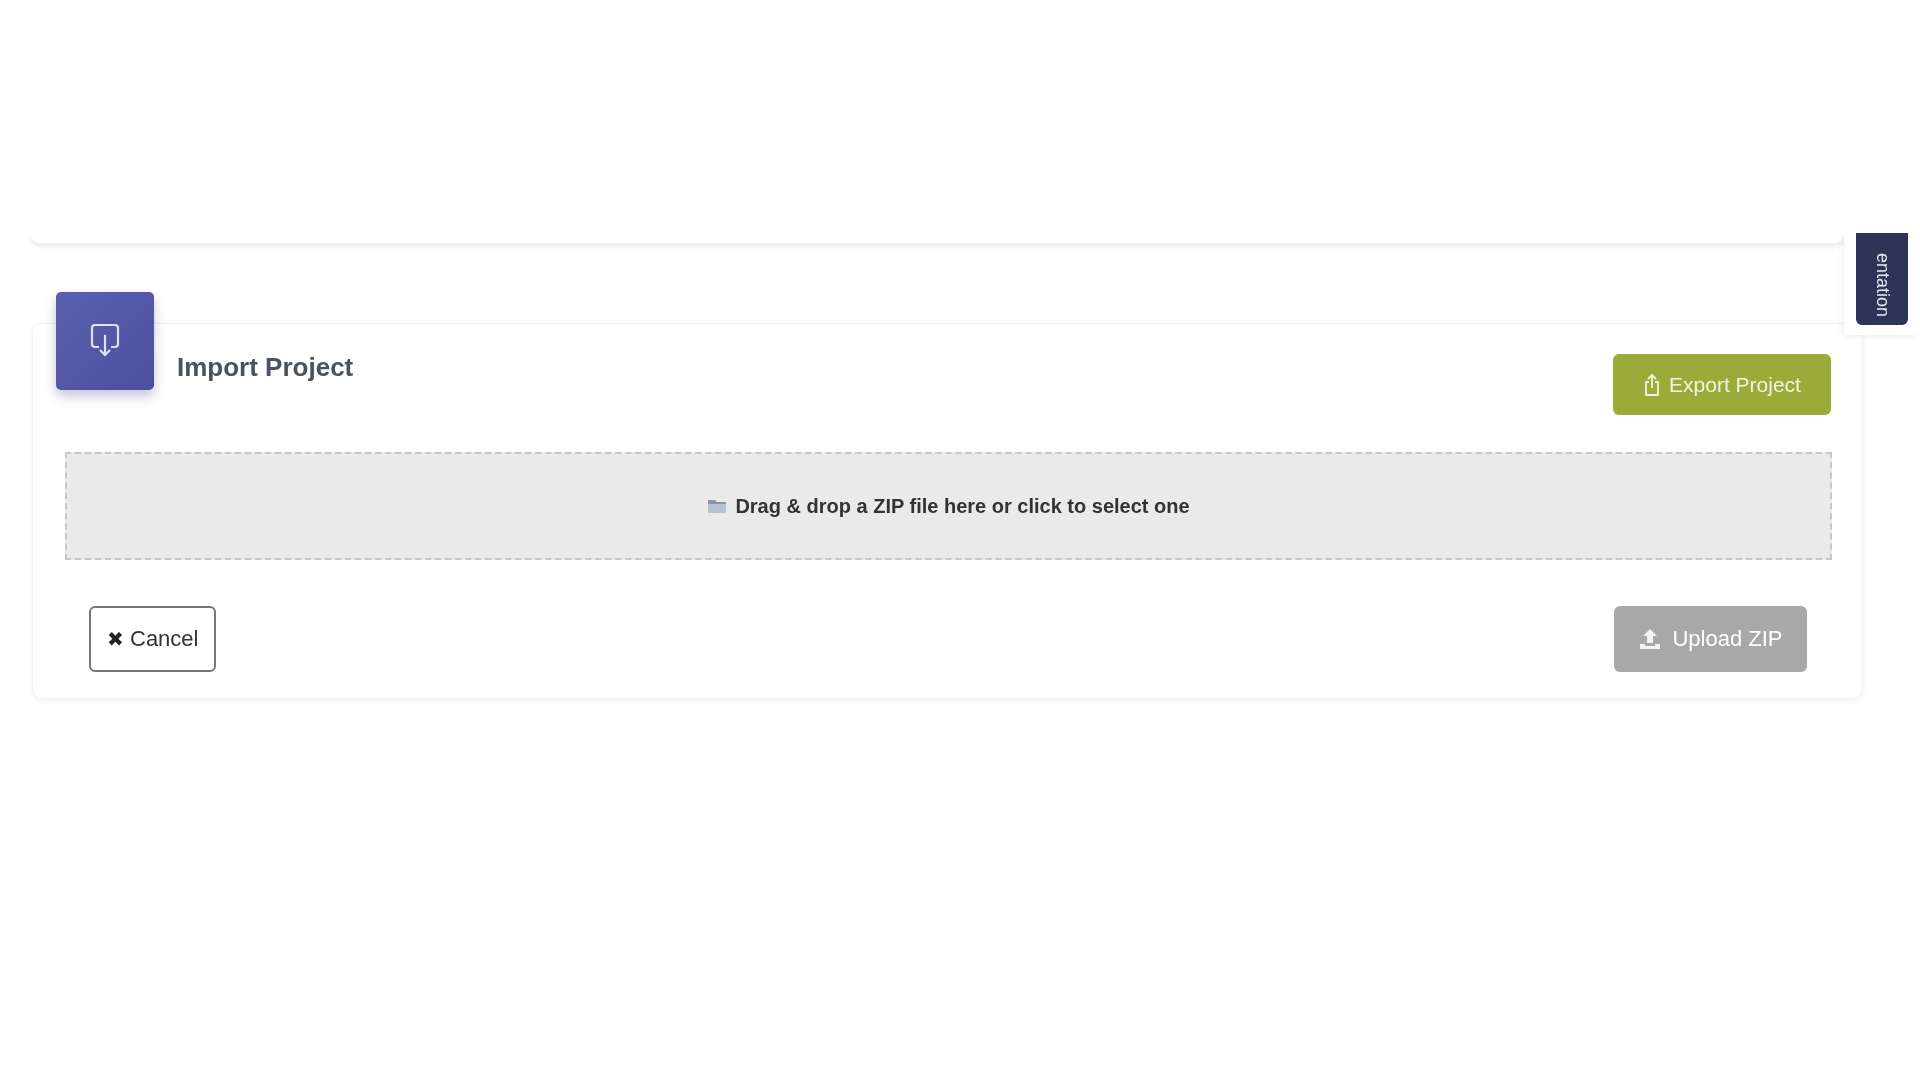 The height and width of the screenshot is (1080, 1920). I want to click on panel-title: Import Project, so click(265, 367).